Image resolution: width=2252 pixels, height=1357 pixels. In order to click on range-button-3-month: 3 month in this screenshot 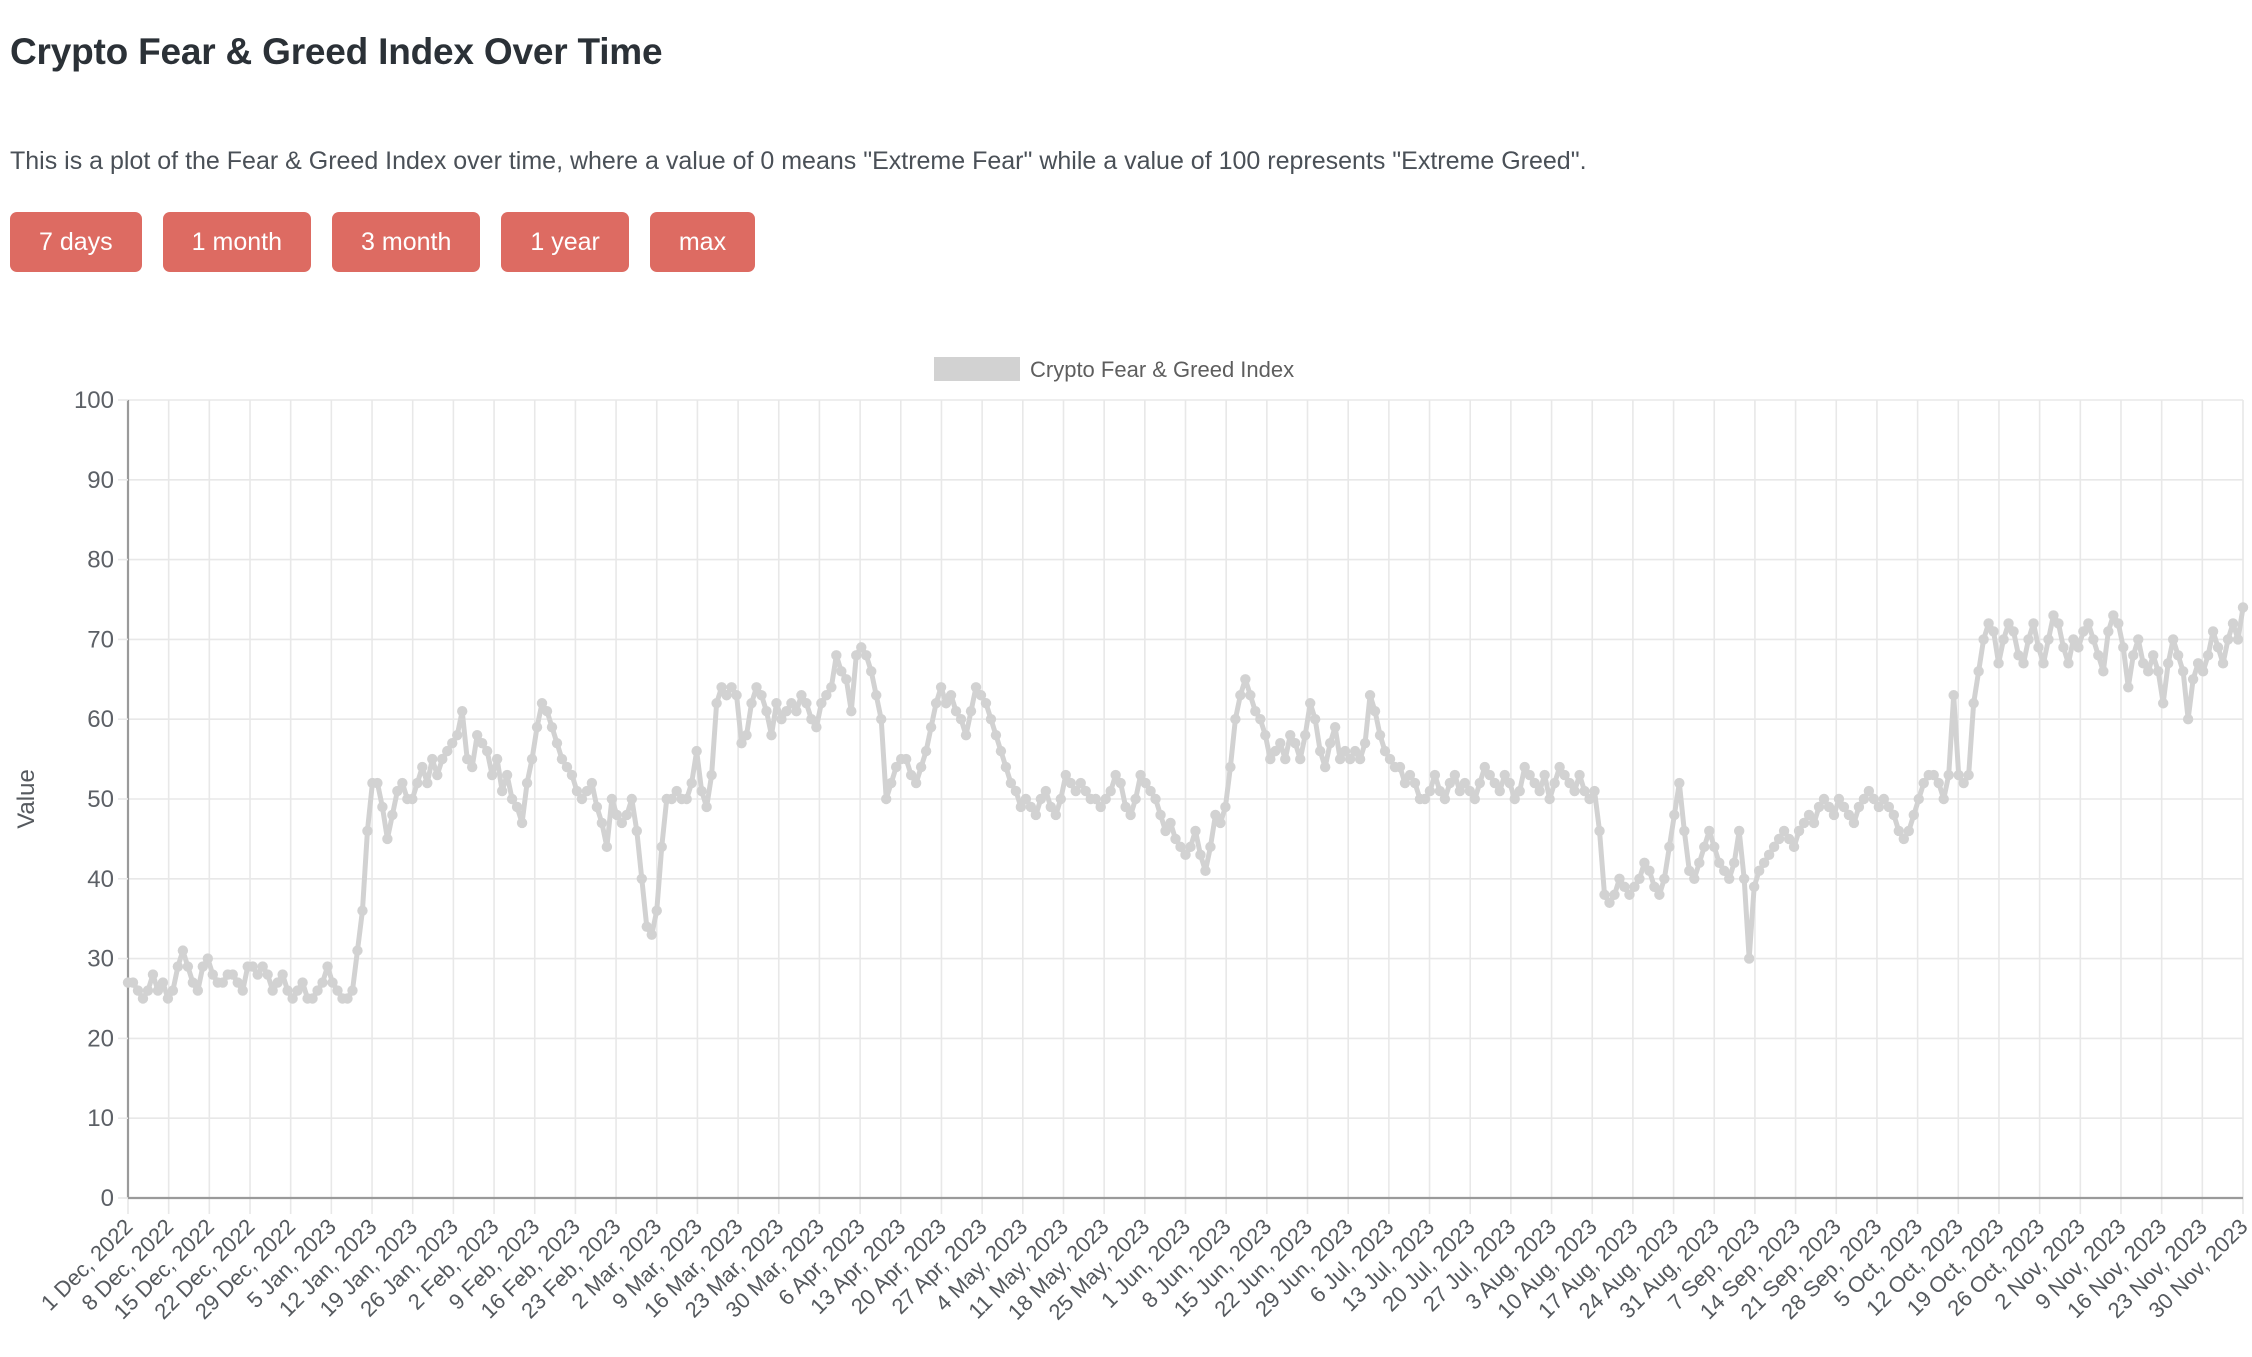, I will do `click(406, 242)`.